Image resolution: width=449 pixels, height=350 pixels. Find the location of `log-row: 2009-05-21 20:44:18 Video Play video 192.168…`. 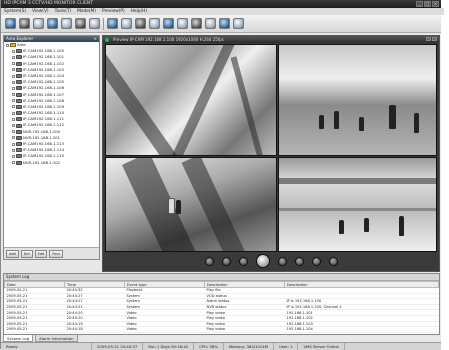

log-row: 2009-05-21 20:44:18 Video Play video 192.168… is located at coordinates (221, 329).